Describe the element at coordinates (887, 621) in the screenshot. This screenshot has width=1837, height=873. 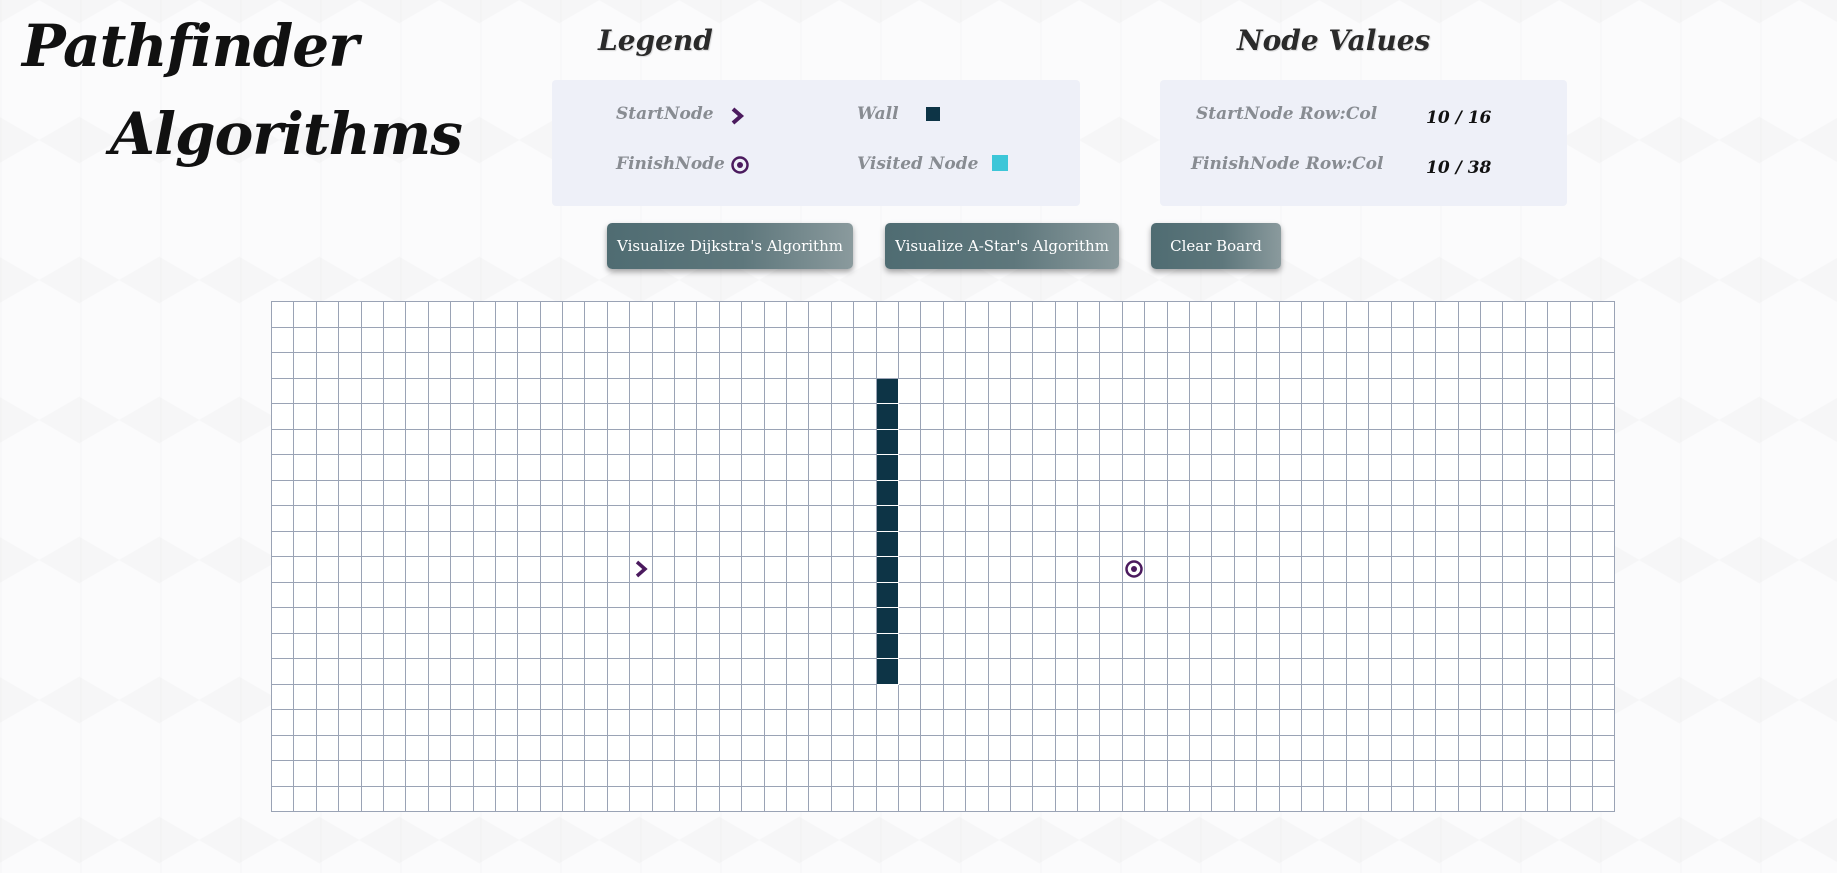
I see `grid-cell-wall` at that location.